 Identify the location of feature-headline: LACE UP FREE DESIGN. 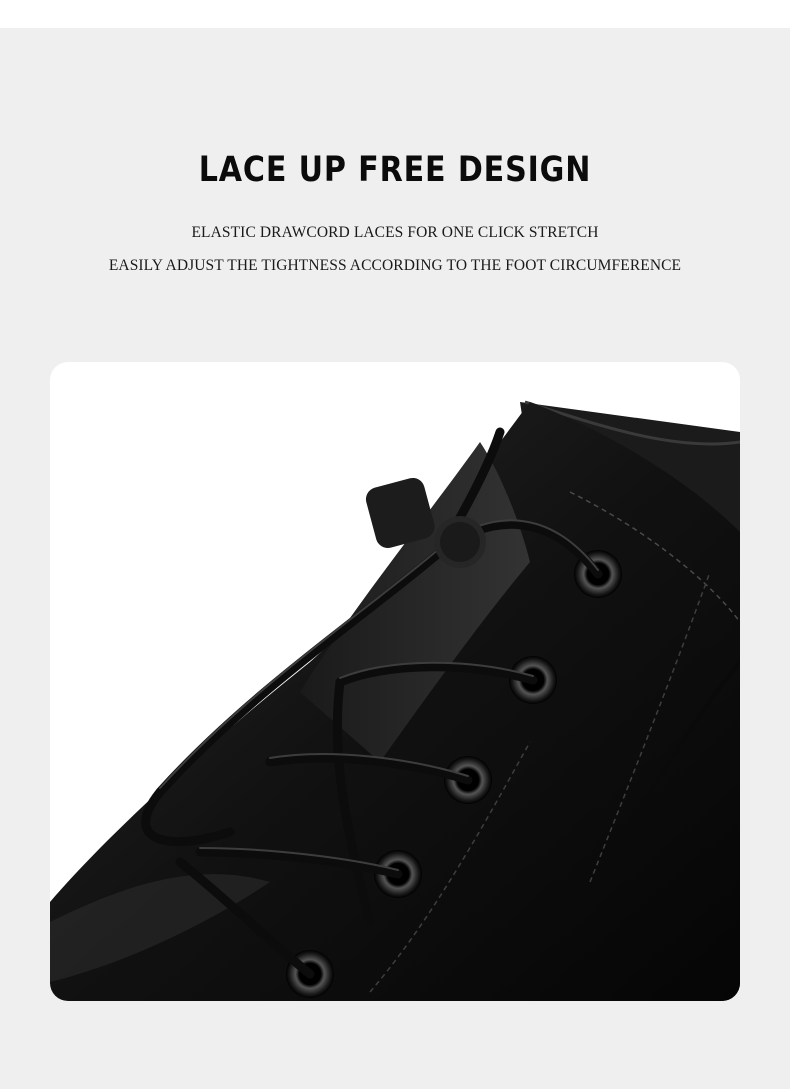
(395, 170).